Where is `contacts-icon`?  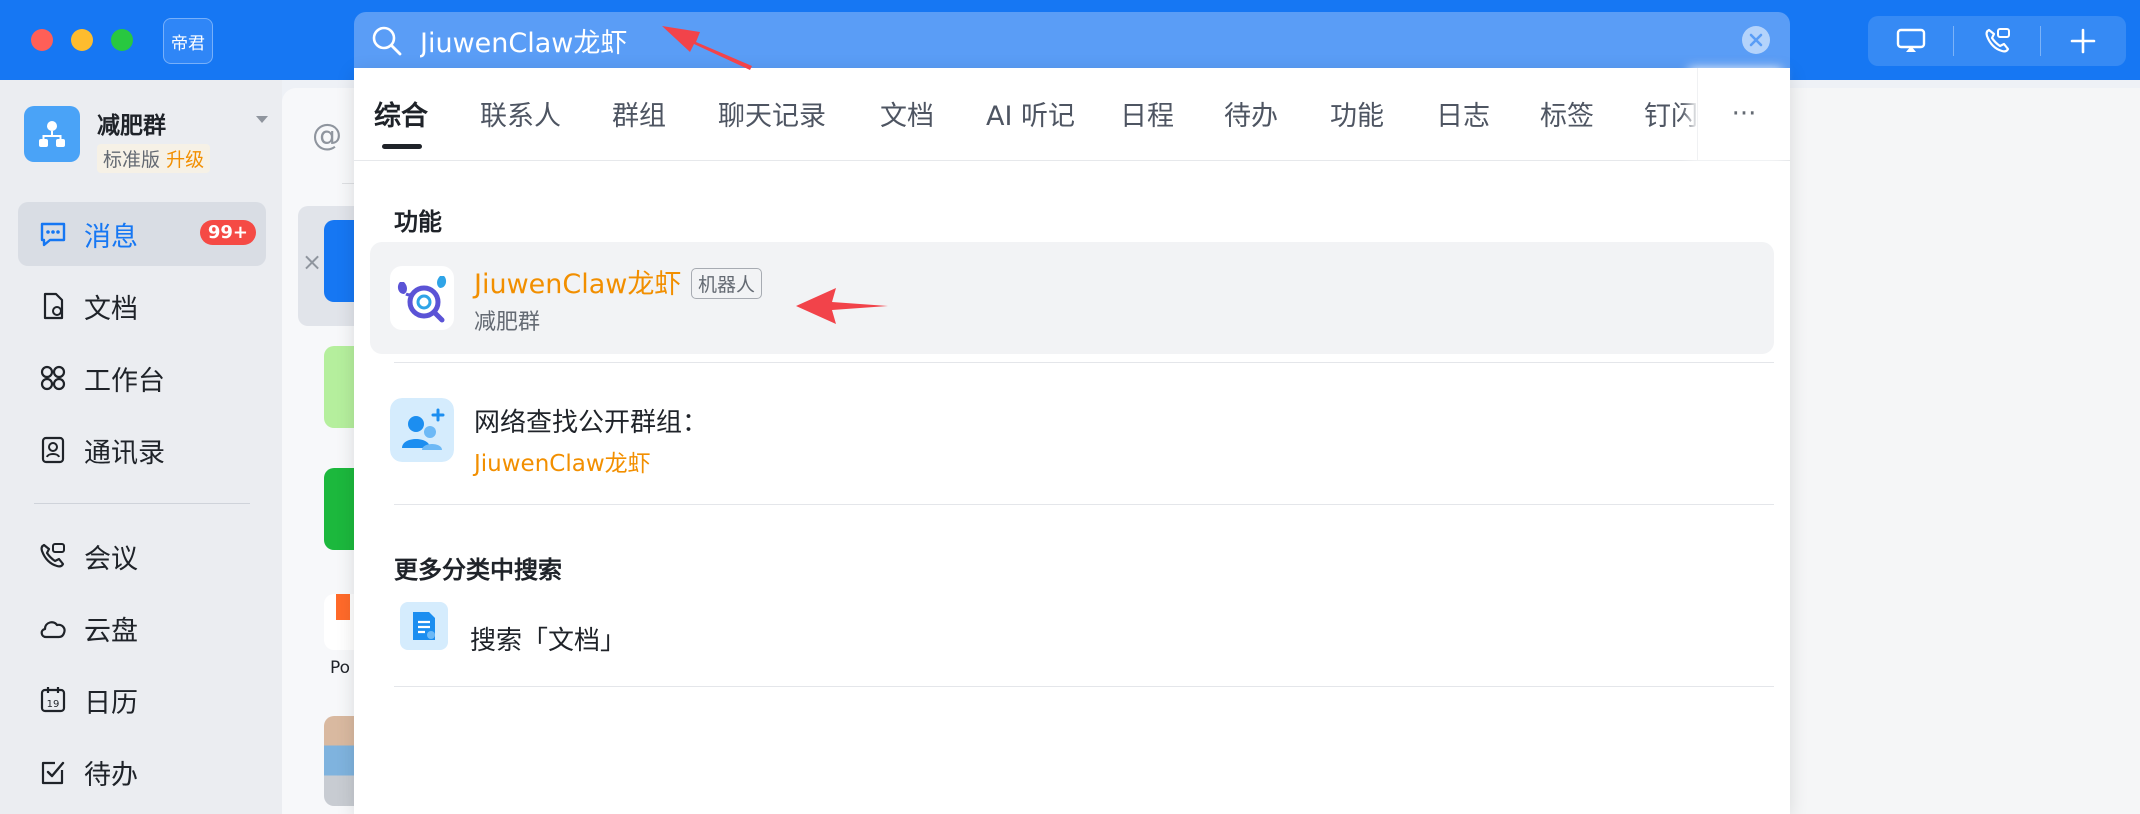
contacts-icon is located at coordinates (53, 450).